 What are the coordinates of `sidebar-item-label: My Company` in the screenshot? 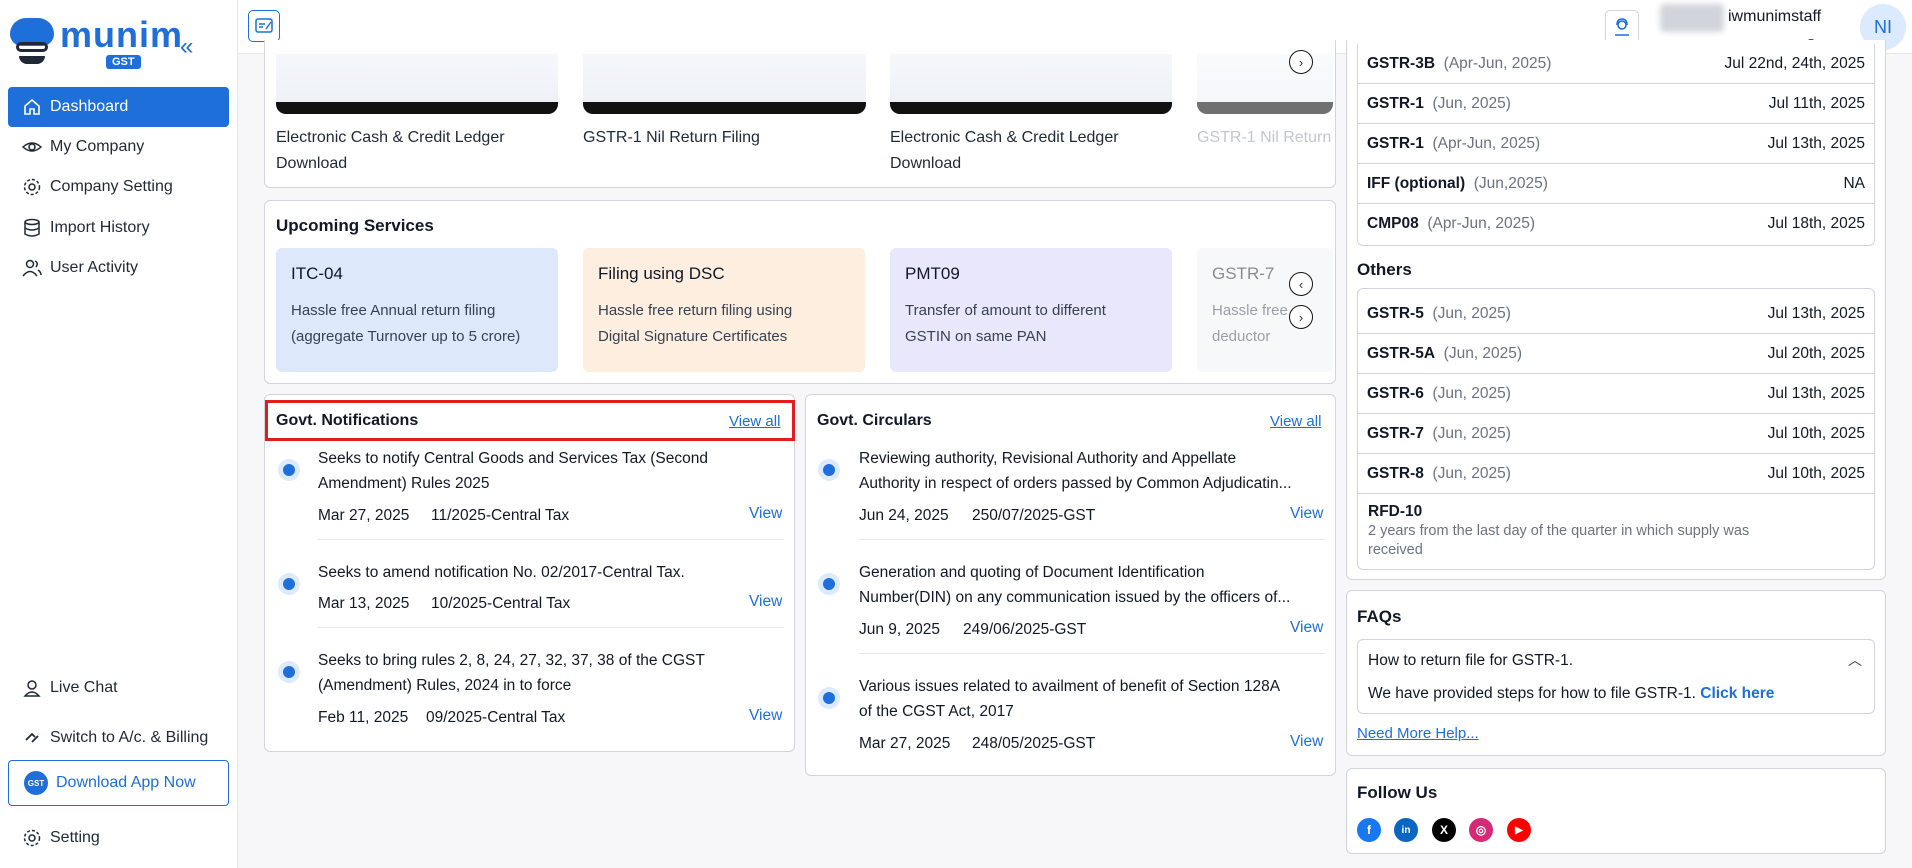 It's located at (97, 146).